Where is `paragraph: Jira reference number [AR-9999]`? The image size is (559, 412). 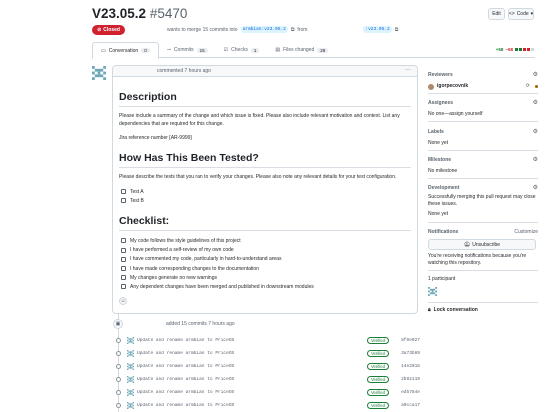
paragraph: Jira reference number [AR-9999] is located at coordinates (155, 138).